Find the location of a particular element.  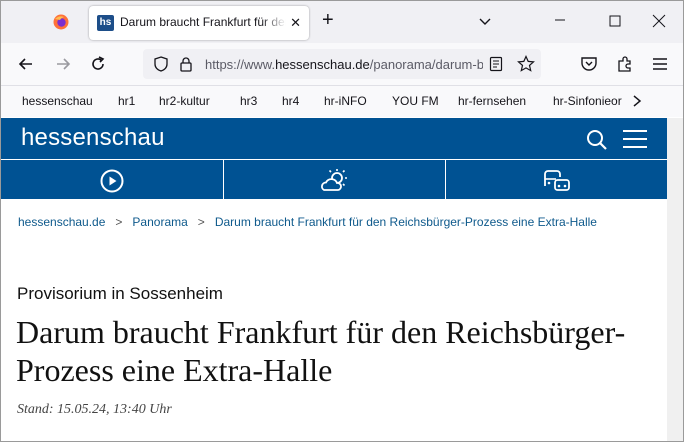

weather-button is located at coordinates (334, 179).